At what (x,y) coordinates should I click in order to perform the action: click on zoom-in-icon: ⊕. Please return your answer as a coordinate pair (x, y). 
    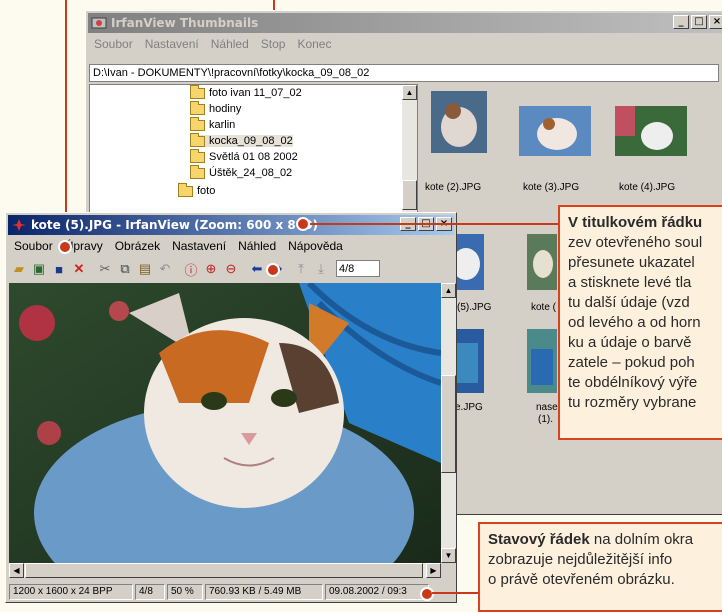
    Looking at the image, I should click on (211, 269).